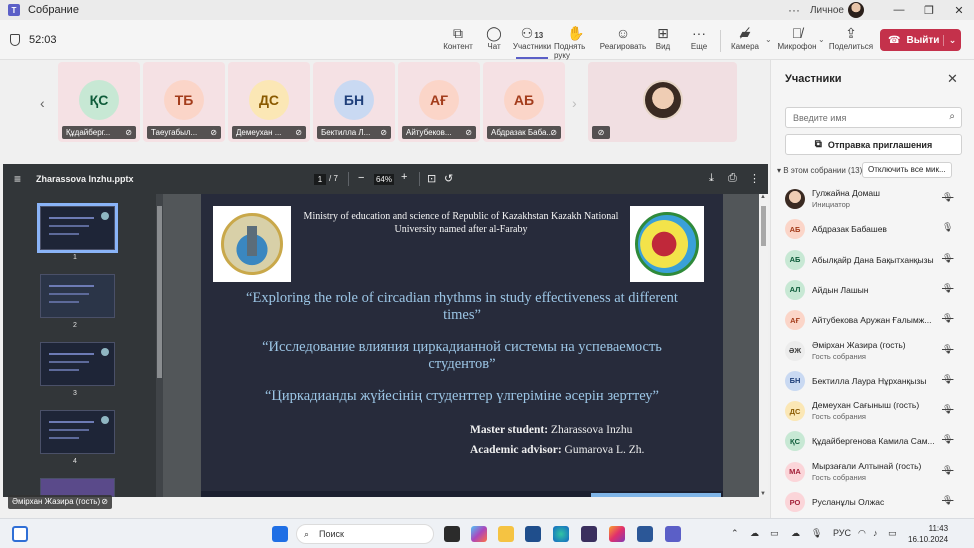  I want to click on participant-tile: ТБ Таеугабыл... ⊘, so click(184, 102).